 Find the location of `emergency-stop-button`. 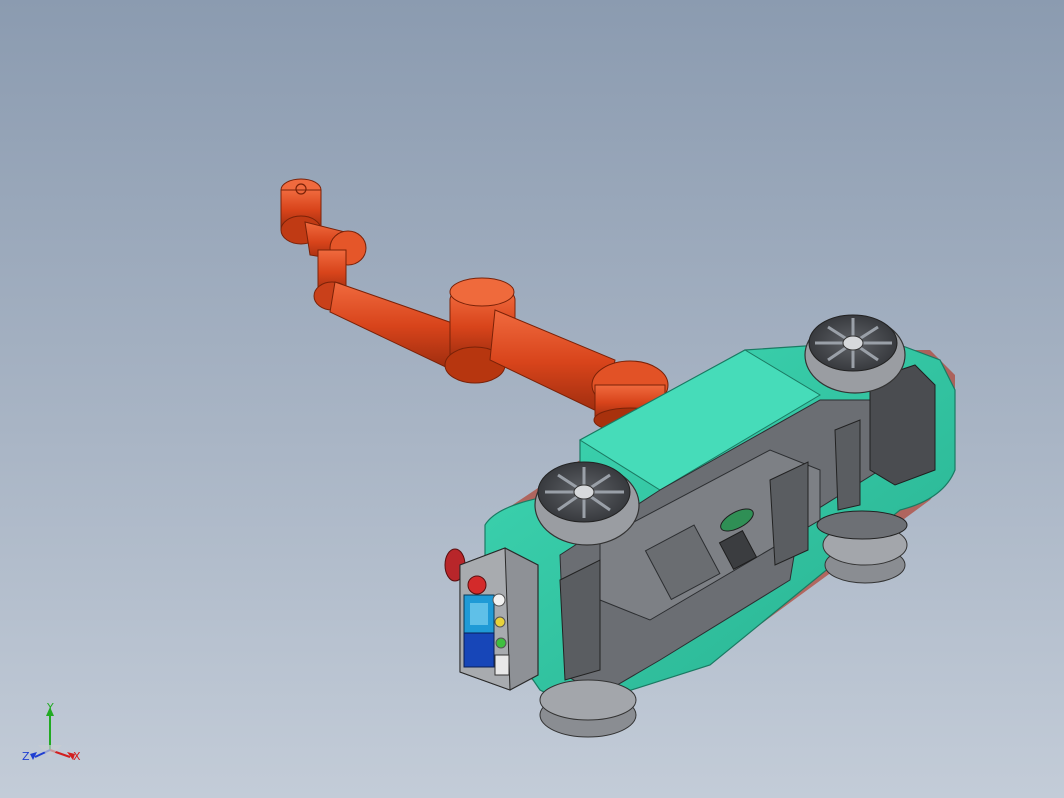

emergency-stop-button is located at coordinates (477, 585).